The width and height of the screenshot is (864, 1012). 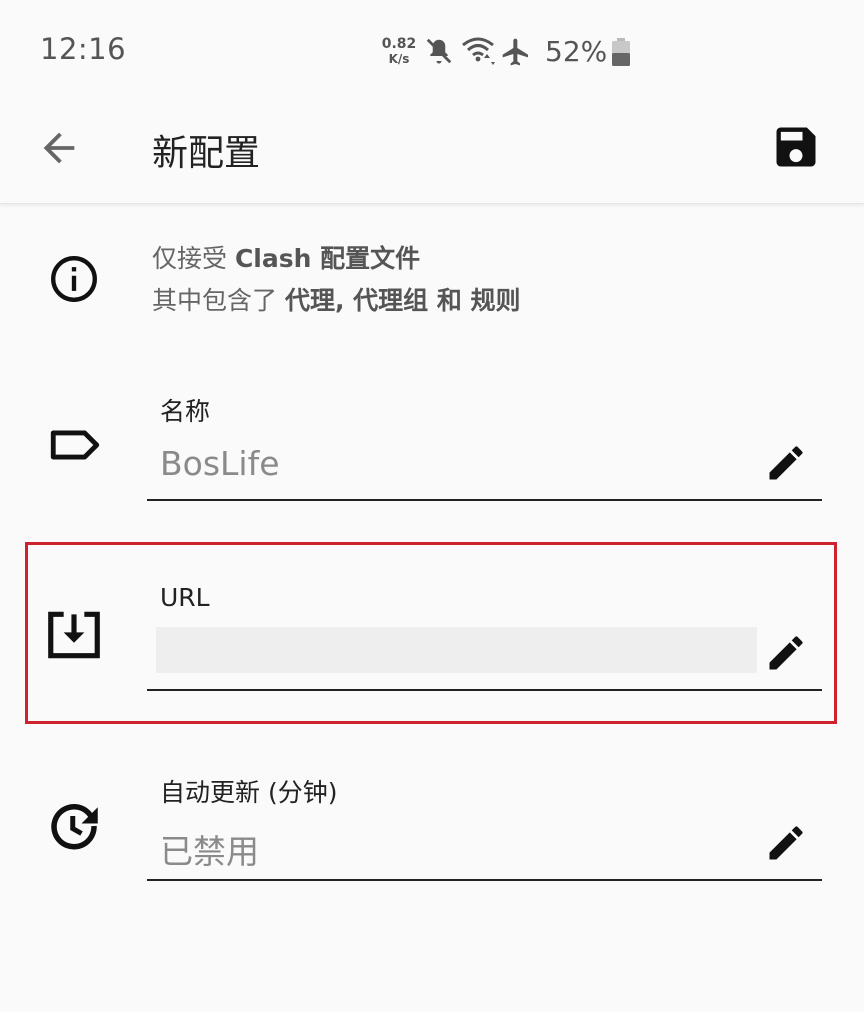 I want to click on auto-update-field-value: 已禁用, so click(x=209, y=849).